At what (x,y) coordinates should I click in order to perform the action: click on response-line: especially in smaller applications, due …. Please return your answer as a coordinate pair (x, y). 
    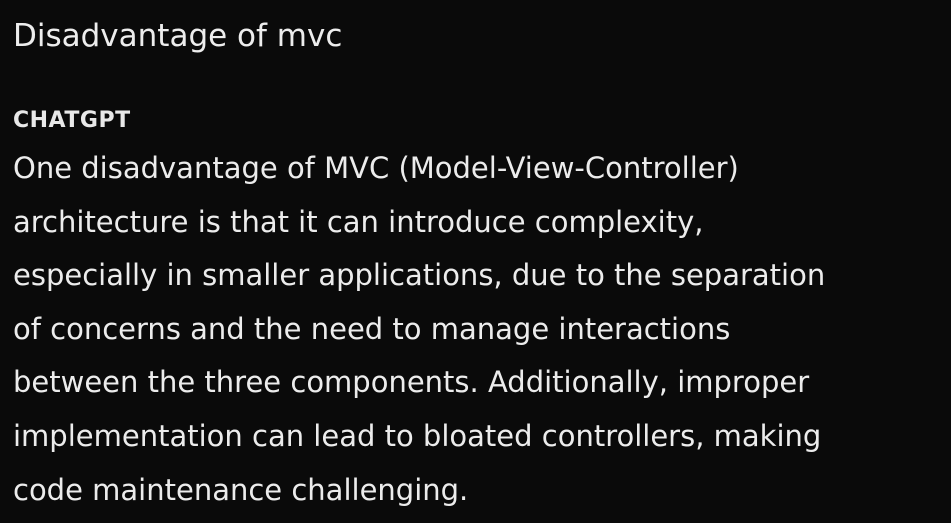
    Looking at the image, I should click on (419, 275).